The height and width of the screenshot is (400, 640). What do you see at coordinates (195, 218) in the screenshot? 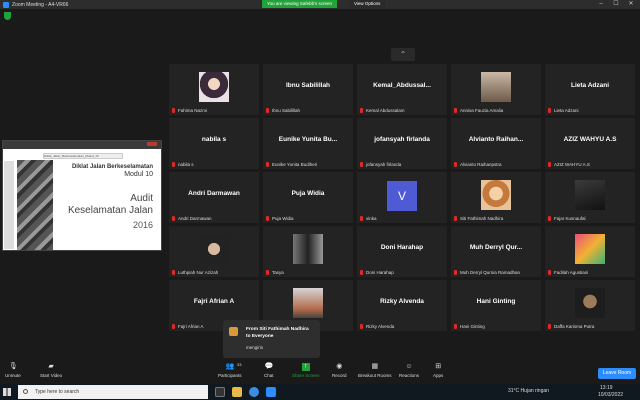
I see `participant-name: Andri Darmawan` at bounding box center [195, 218].